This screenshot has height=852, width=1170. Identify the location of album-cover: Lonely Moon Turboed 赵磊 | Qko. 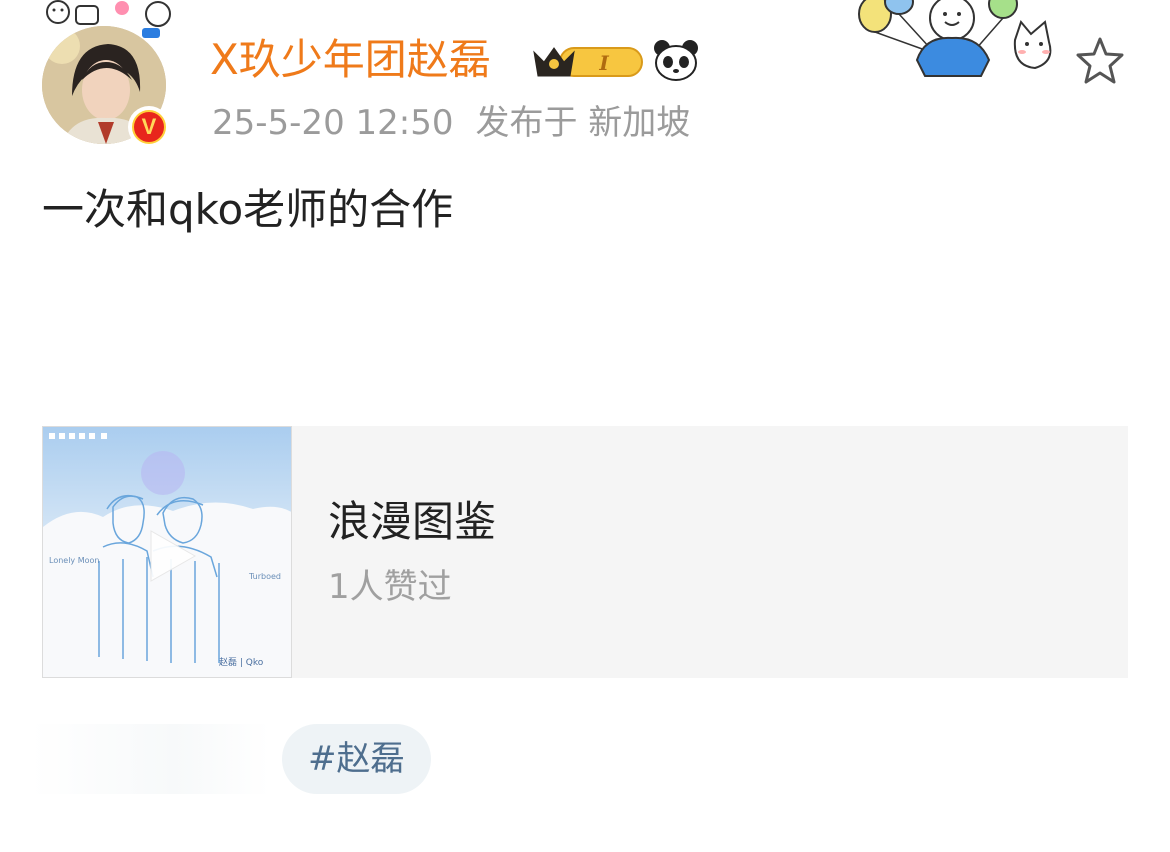
(167, 552).